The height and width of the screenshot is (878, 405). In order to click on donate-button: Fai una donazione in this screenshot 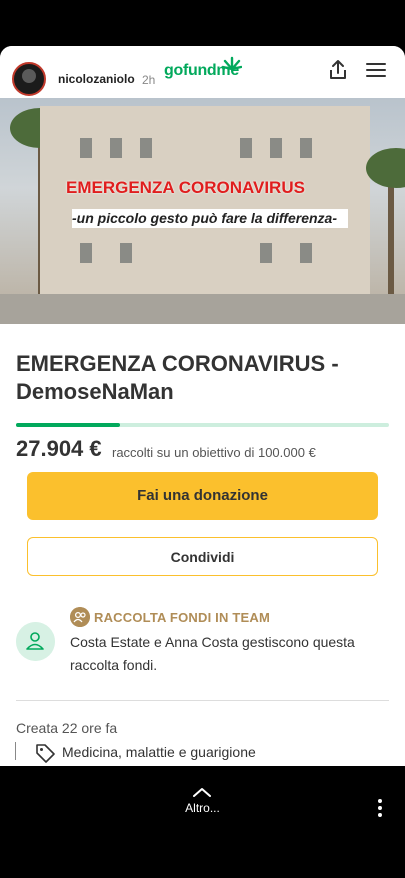, I will do `click(202, 496)`.